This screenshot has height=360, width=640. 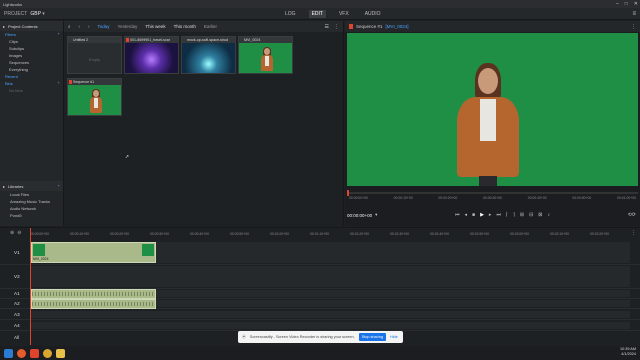 I want to click on track-label: A2, so click(x=17, y=303).